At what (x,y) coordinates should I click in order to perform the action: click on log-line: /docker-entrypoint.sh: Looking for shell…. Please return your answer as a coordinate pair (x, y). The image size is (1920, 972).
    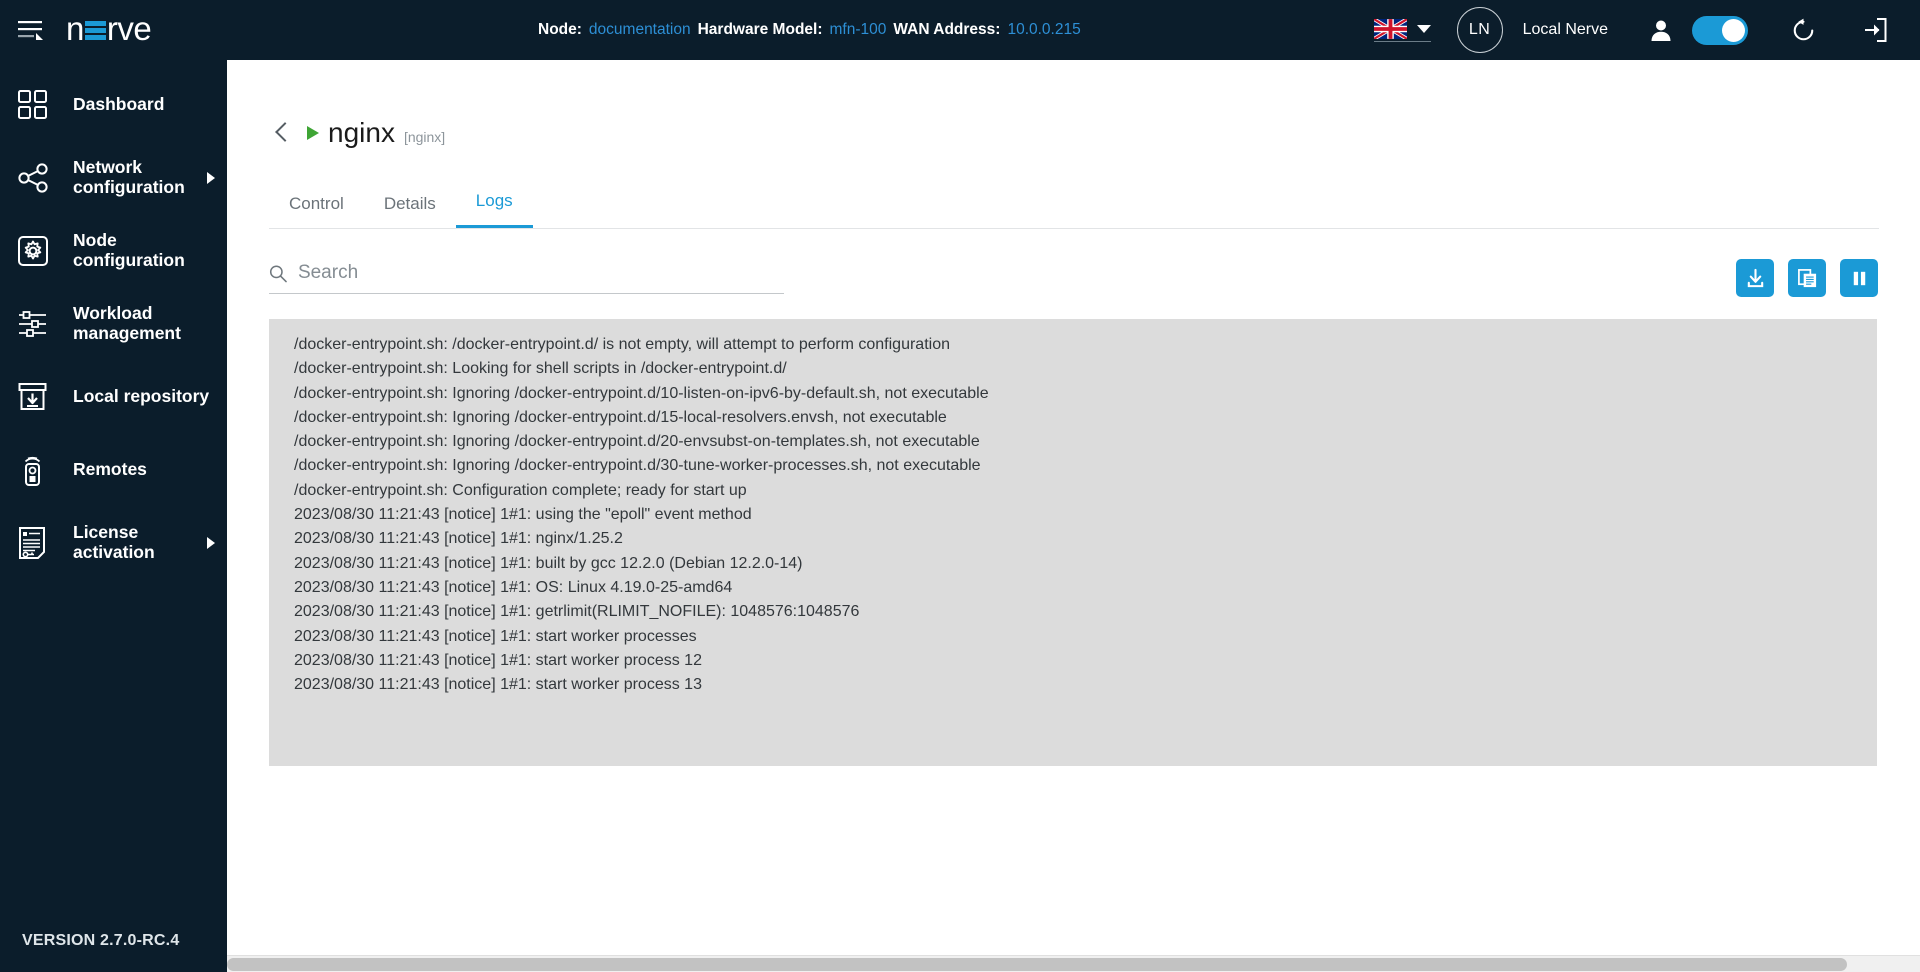
    Looking at the image, I should click on (540, 369).